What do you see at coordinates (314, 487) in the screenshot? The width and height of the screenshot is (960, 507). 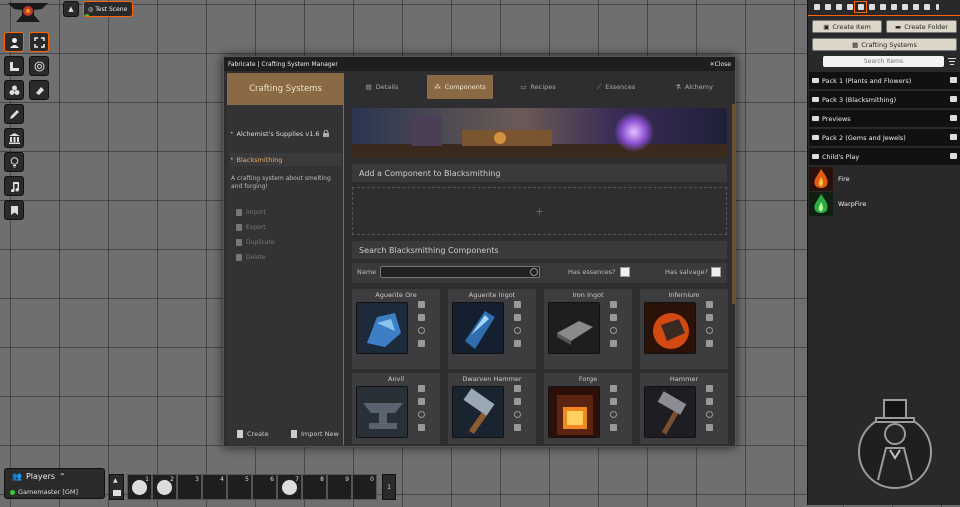 I see `hotbar-slot: 8` at bounding box center [314, 487].